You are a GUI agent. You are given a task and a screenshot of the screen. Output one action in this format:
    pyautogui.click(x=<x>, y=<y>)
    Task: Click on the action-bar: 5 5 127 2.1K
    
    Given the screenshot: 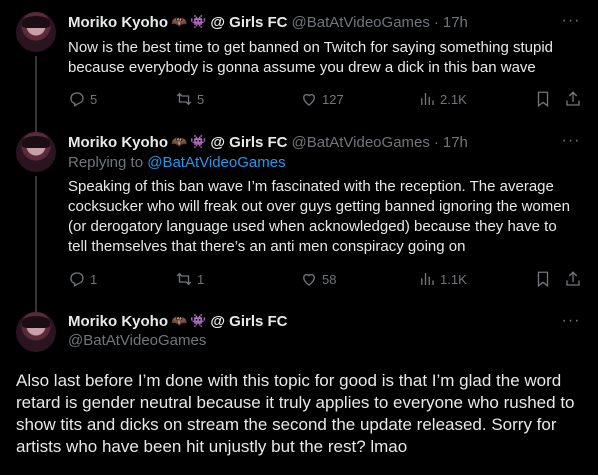 What is the action you would take?
    pyautogui.click(x=328, y=99)
    